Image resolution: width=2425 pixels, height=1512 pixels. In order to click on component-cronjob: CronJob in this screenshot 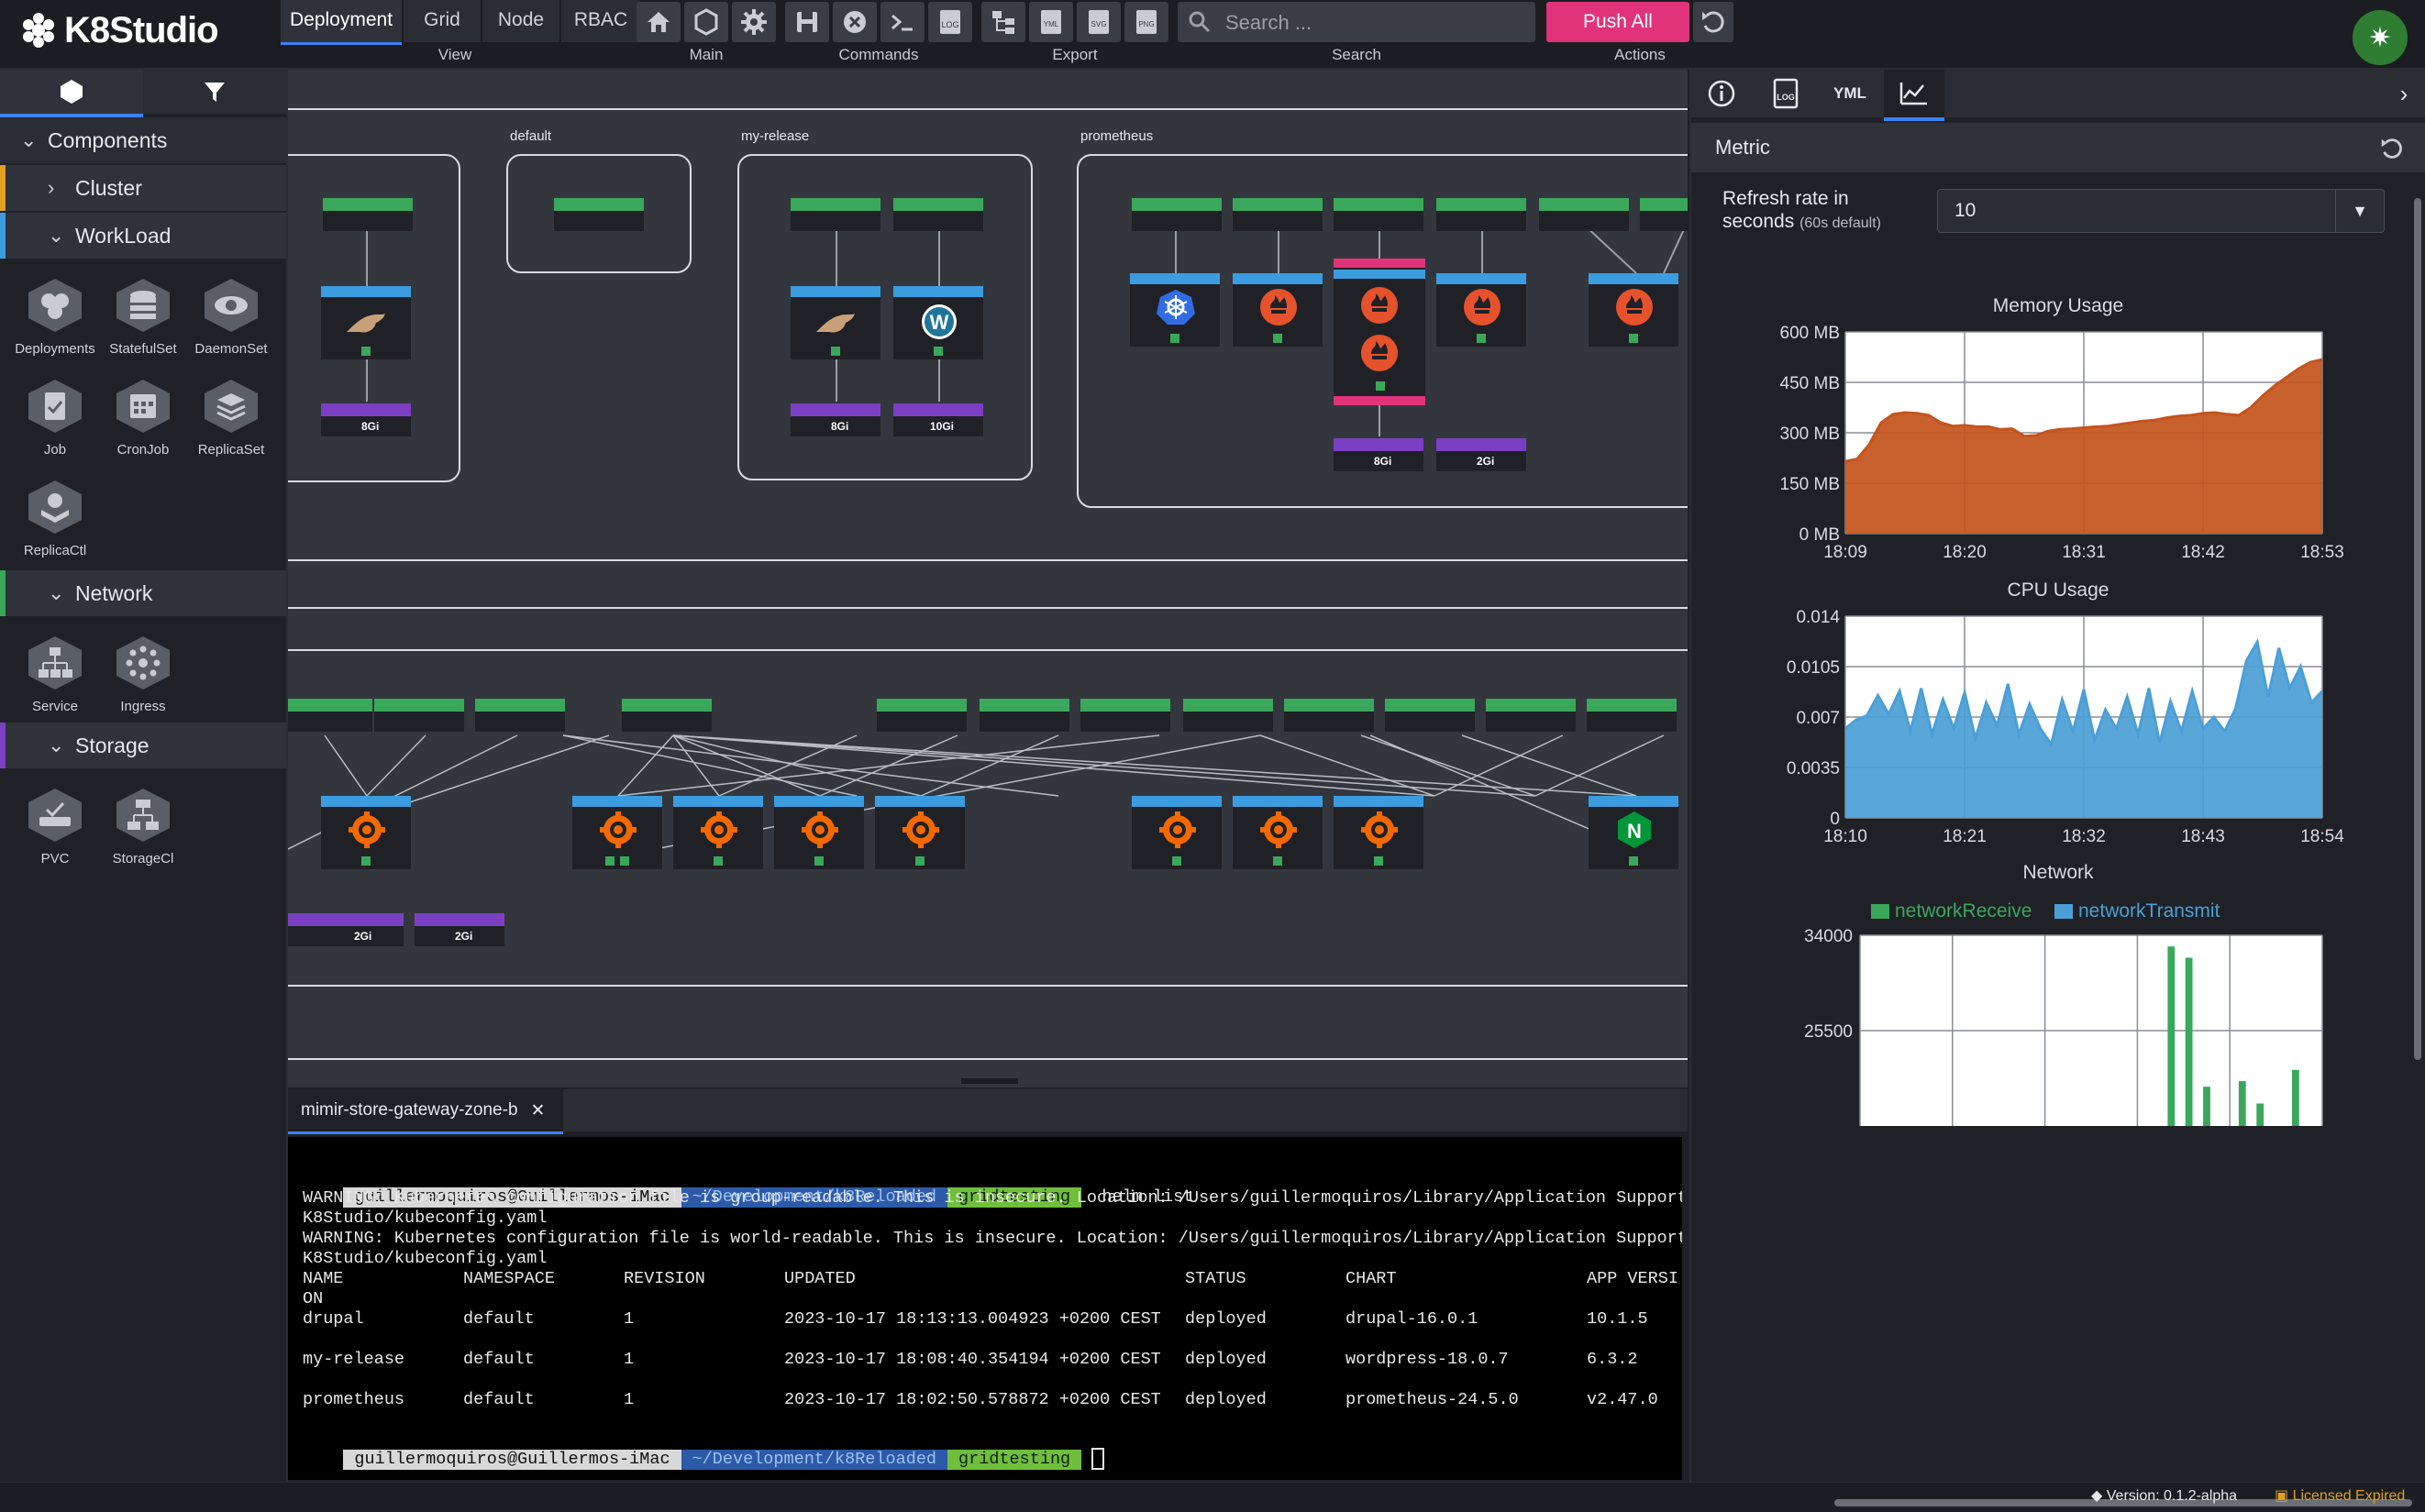, I will do `click(143, 418)`.